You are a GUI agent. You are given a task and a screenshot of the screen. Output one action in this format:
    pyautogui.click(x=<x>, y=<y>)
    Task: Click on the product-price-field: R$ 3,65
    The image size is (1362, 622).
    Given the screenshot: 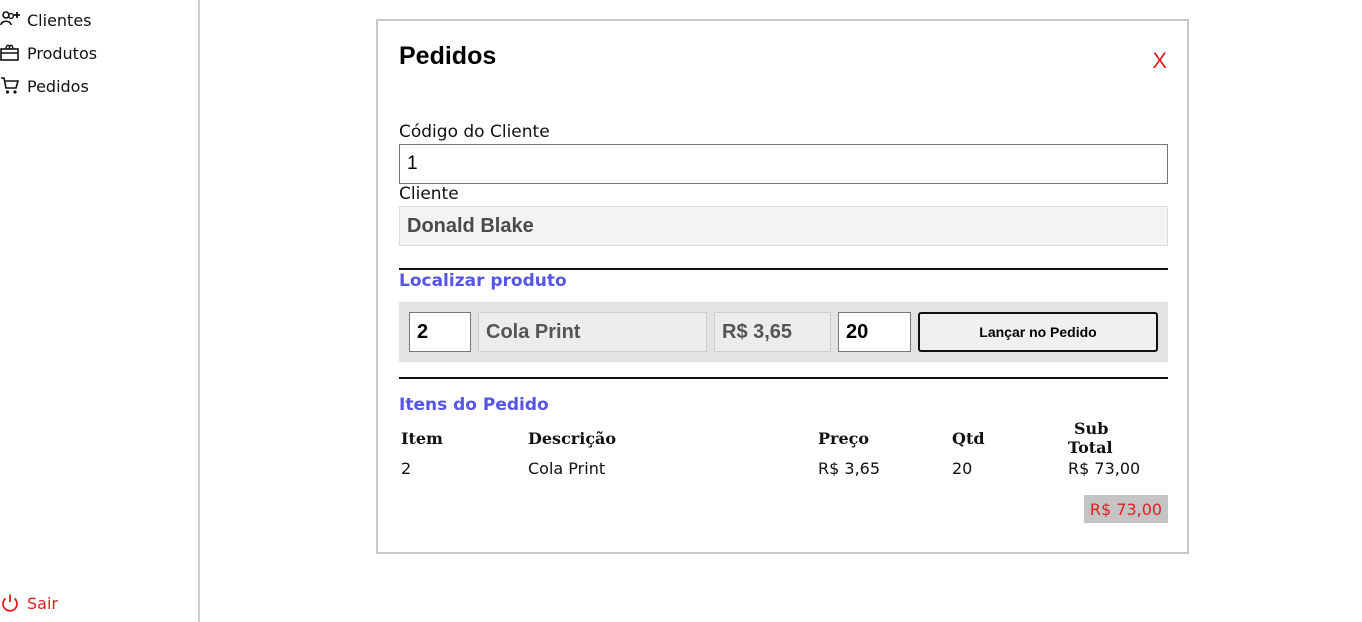 What is the action you would take?
    pyautogui.click(x=772, y=332)
    